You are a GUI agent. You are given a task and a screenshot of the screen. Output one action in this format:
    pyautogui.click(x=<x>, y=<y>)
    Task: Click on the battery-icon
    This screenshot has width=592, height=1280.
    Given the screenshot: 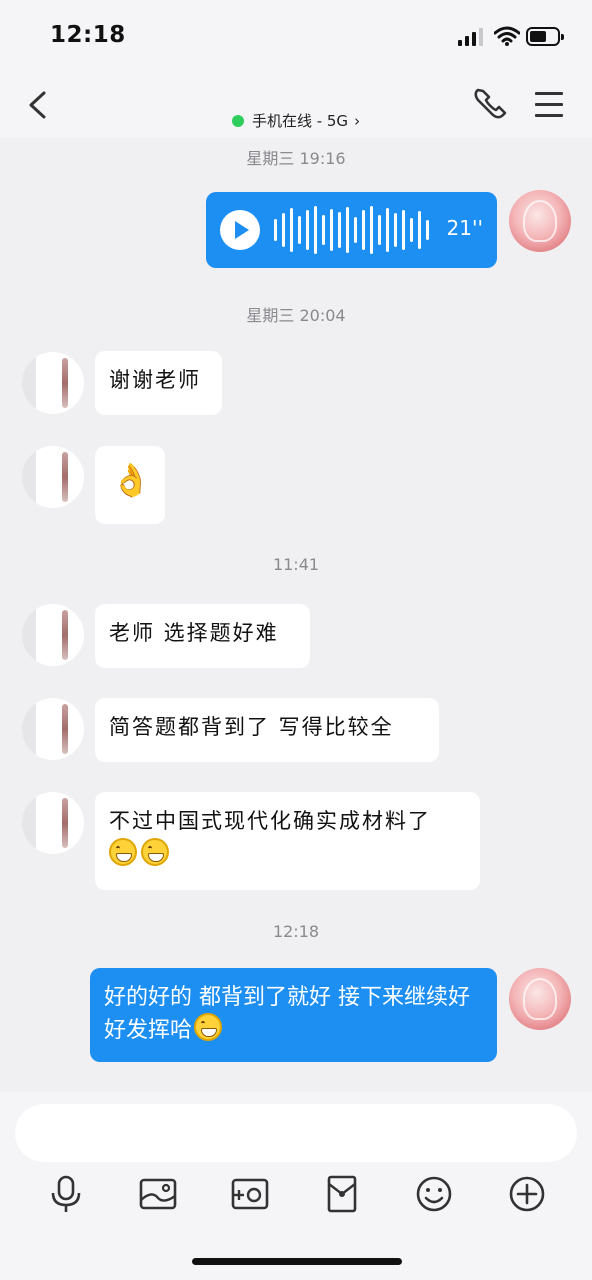 What is the action you would take?
    pyautogui.click(x=545, y=36)
    